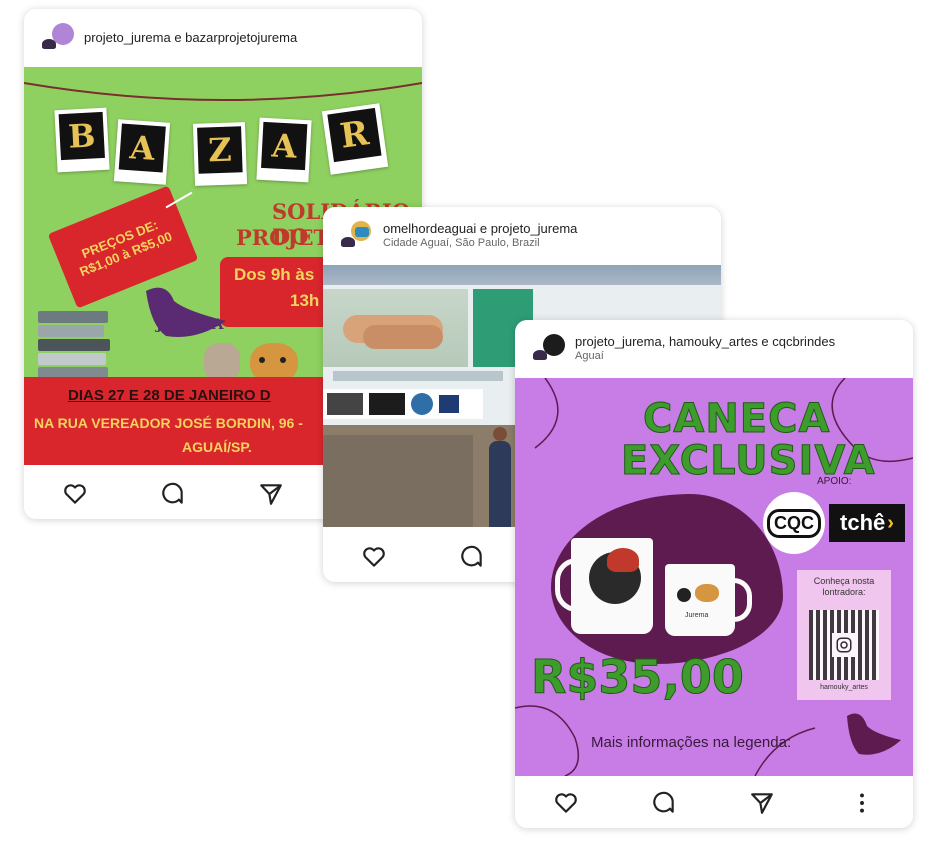  I want to click on cat-image, so click(222, 361).